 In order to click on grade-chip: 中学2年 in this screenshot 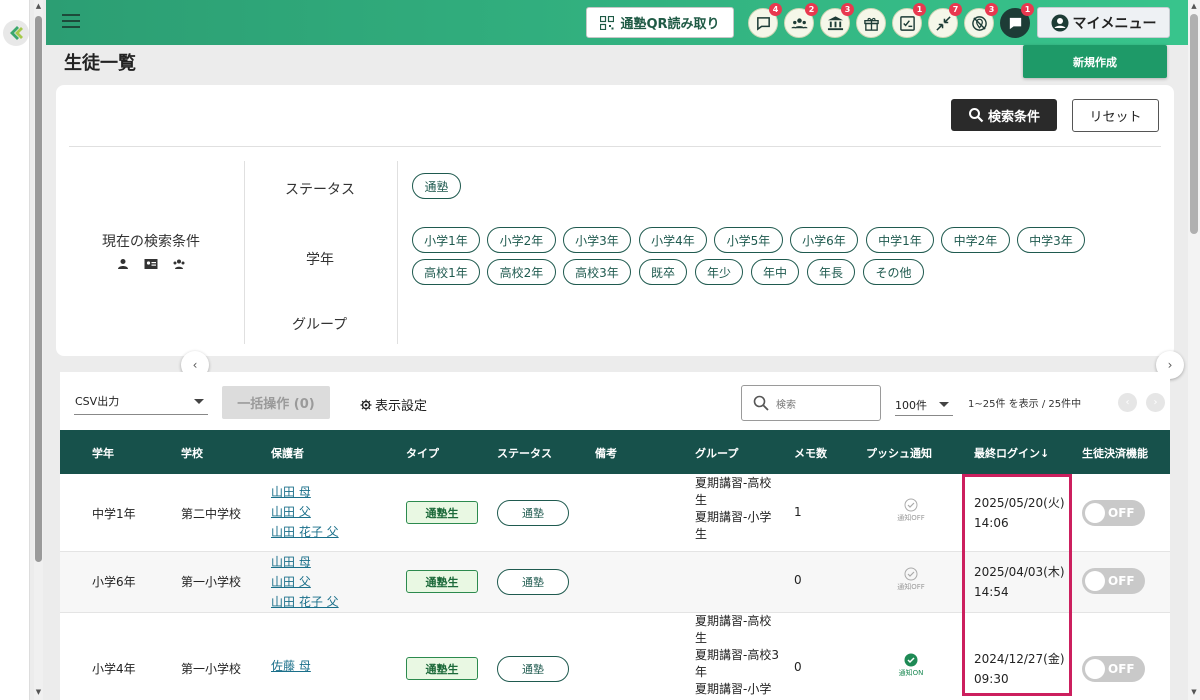, I will do `click(975, 240)`.